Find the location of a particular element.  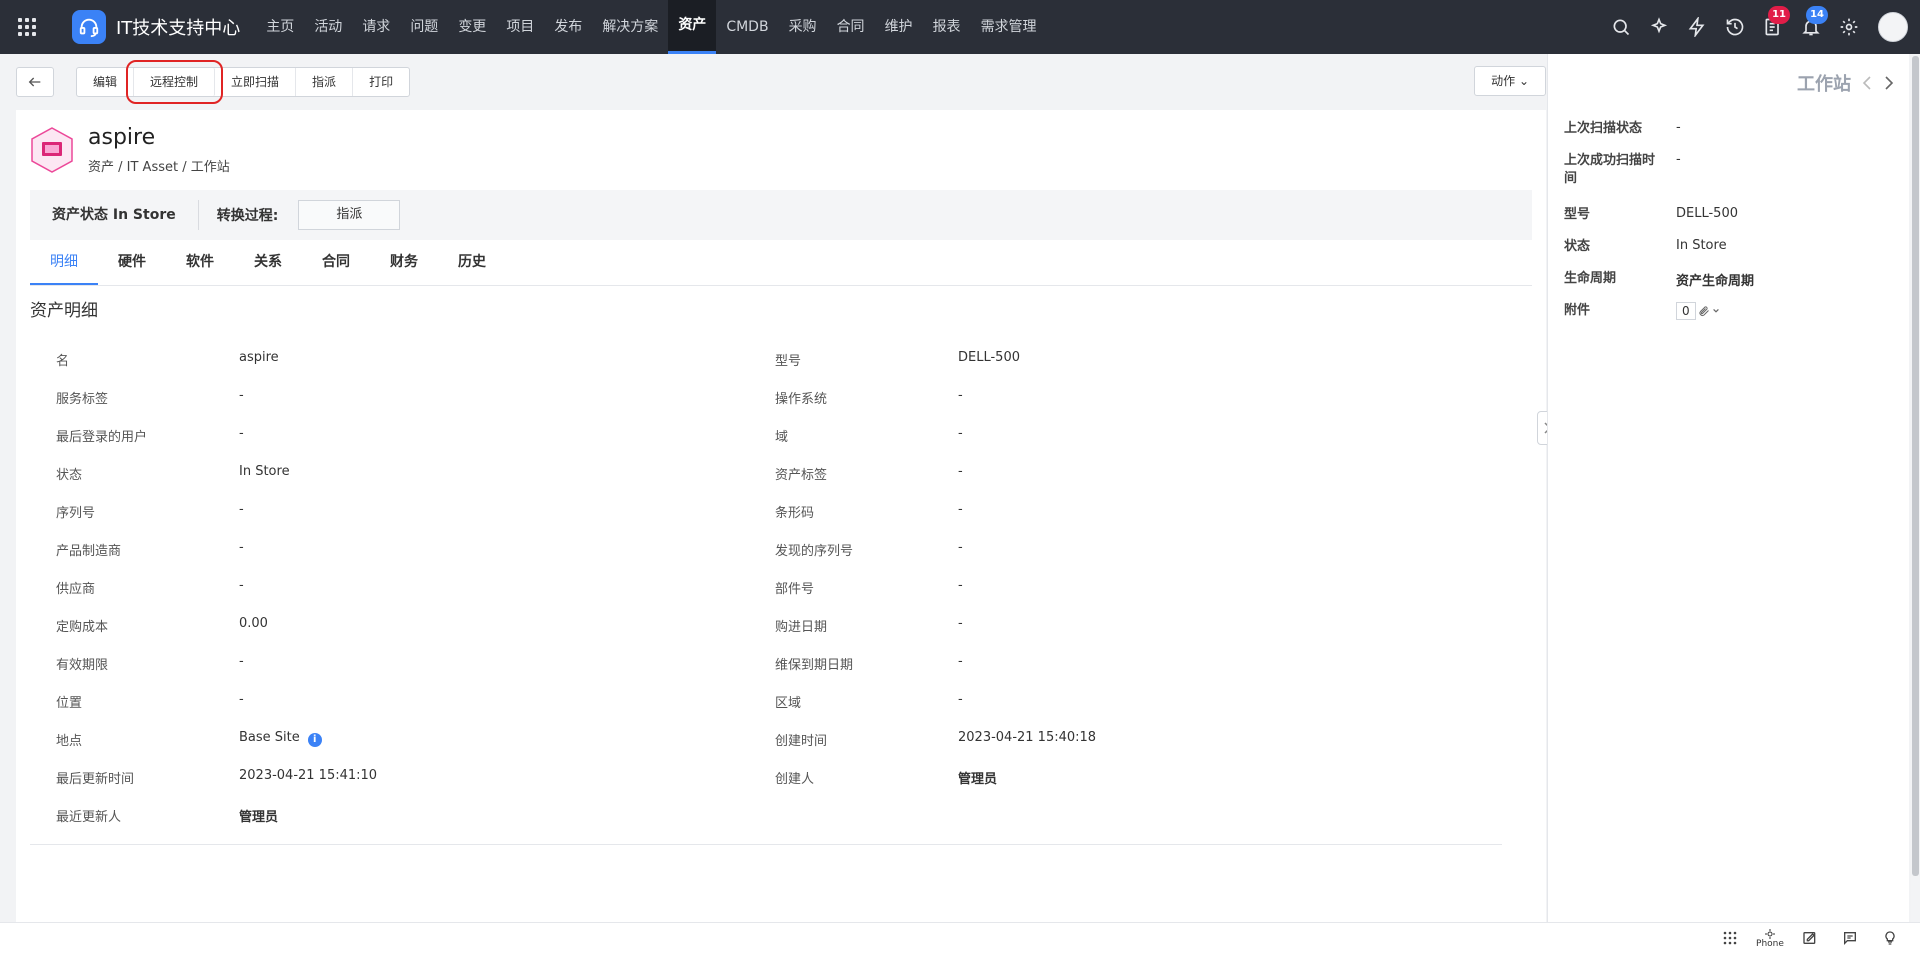

nav-reports: 报表 is located at coordinates (947, 27).